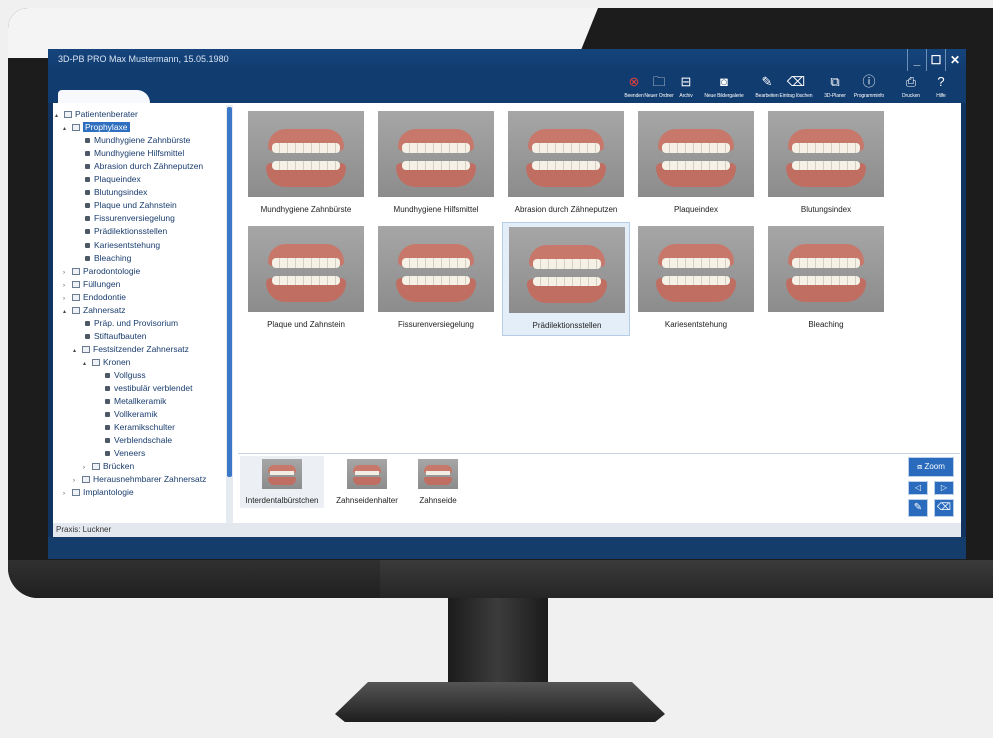  What do you see at coordinates (944, 488) in the screenshot?
I see `next-button: ▷` at bounding box center [944, 488].